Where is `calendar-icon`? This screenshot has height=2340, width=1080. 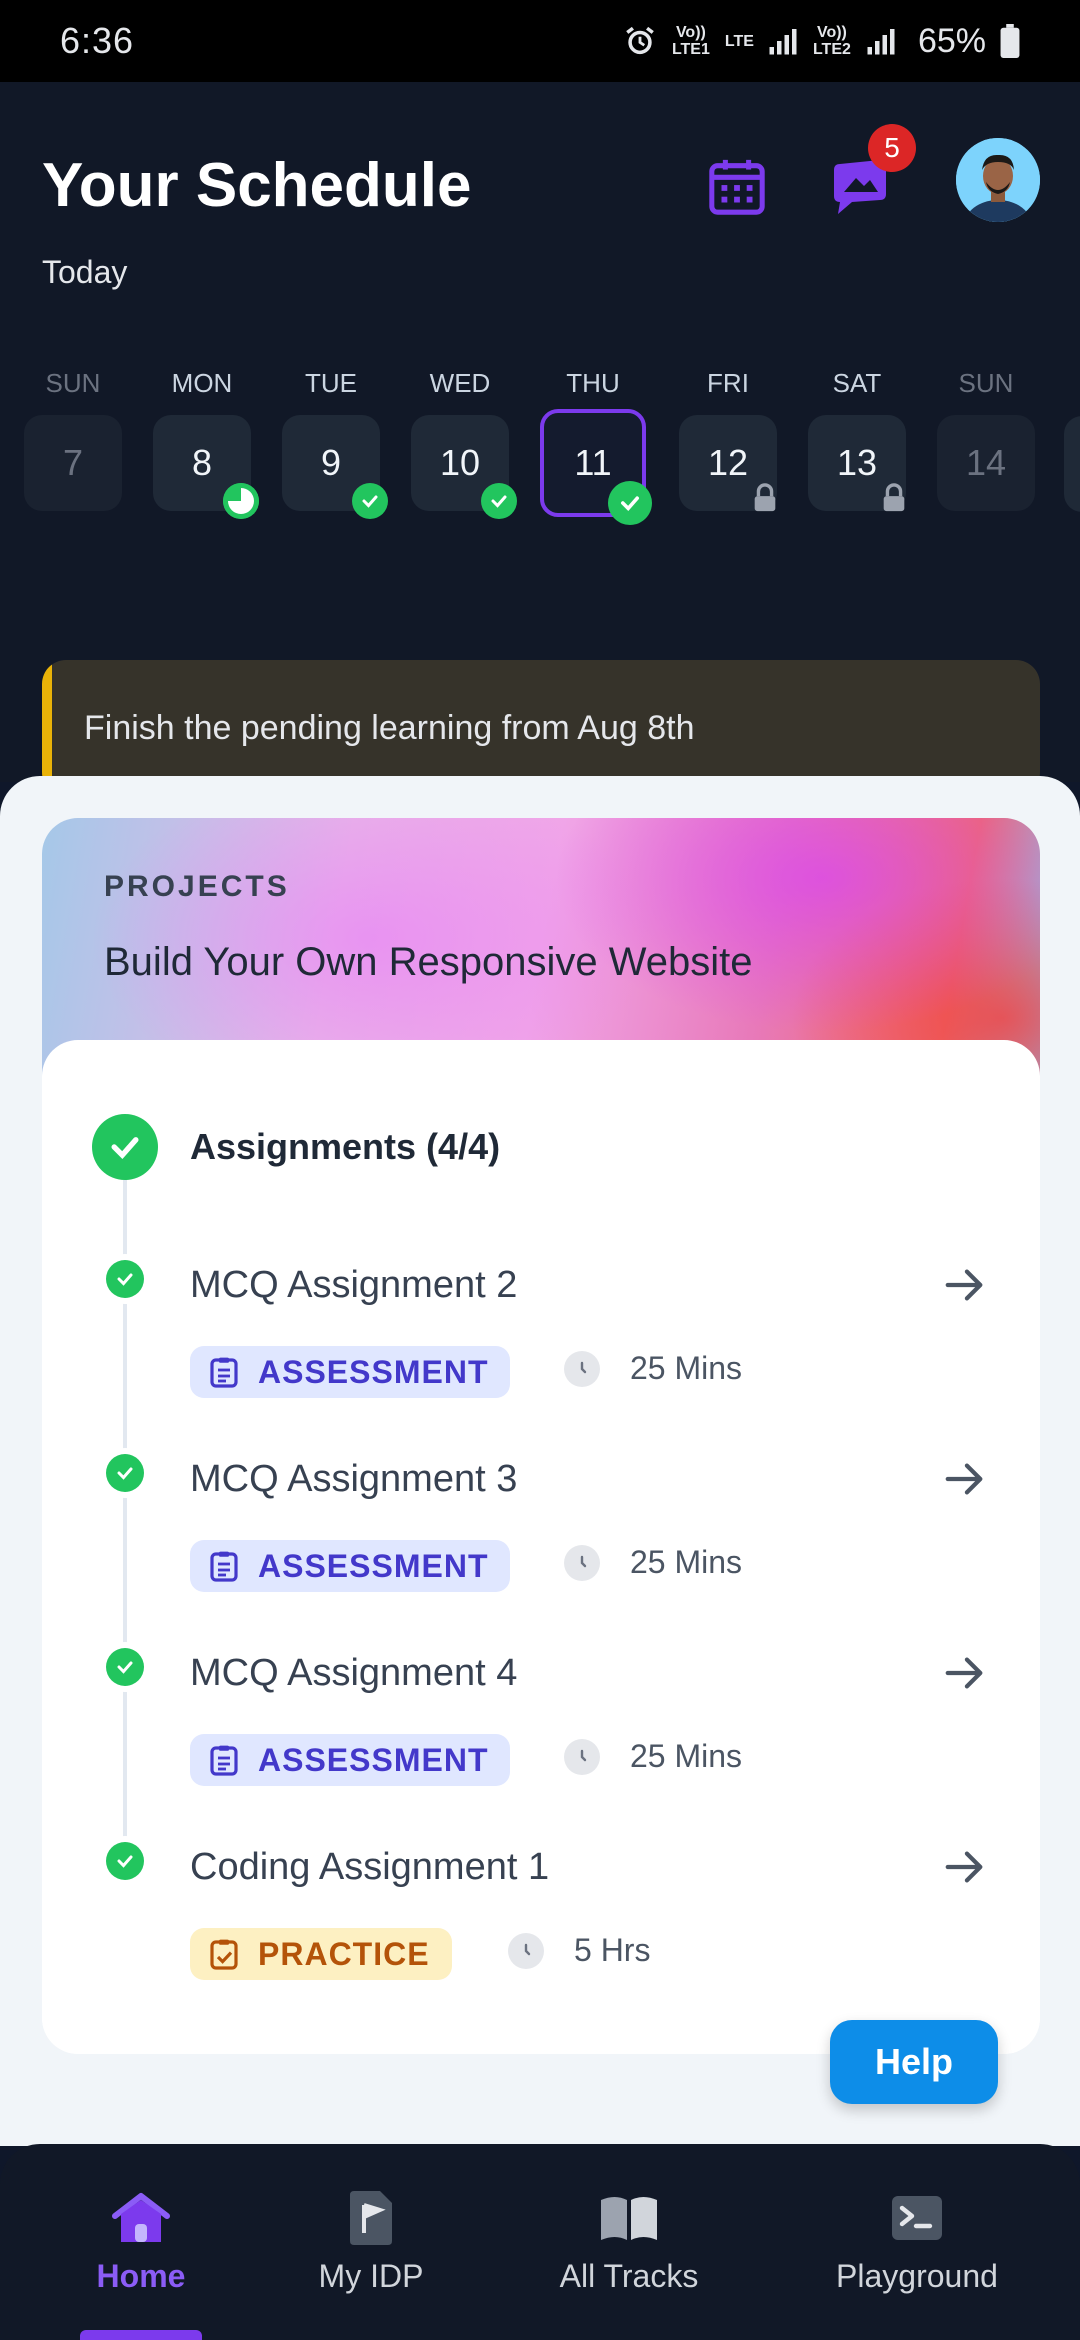
calendar-icon is located at coordinates (737, 187).